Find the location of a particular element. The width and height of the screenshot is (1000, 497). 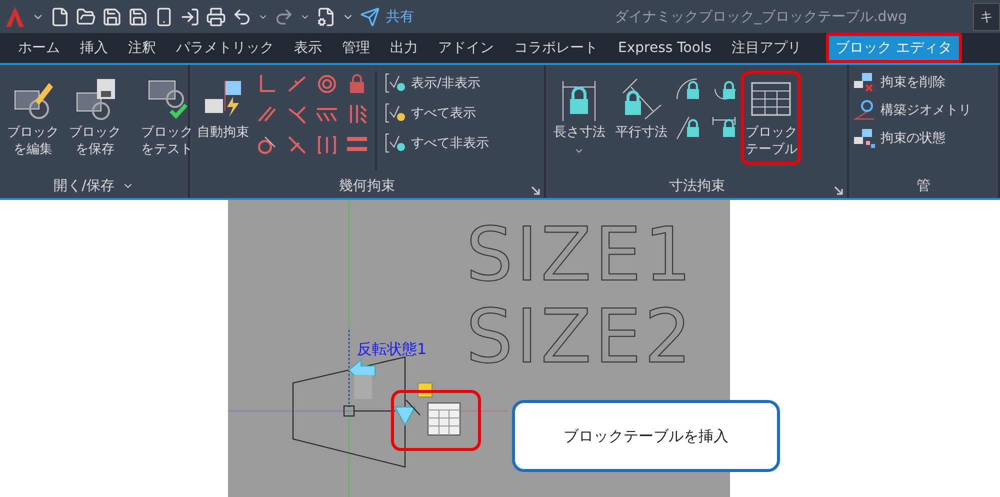

ribbon-tab: ホーム is located at coordinates (39, 48).